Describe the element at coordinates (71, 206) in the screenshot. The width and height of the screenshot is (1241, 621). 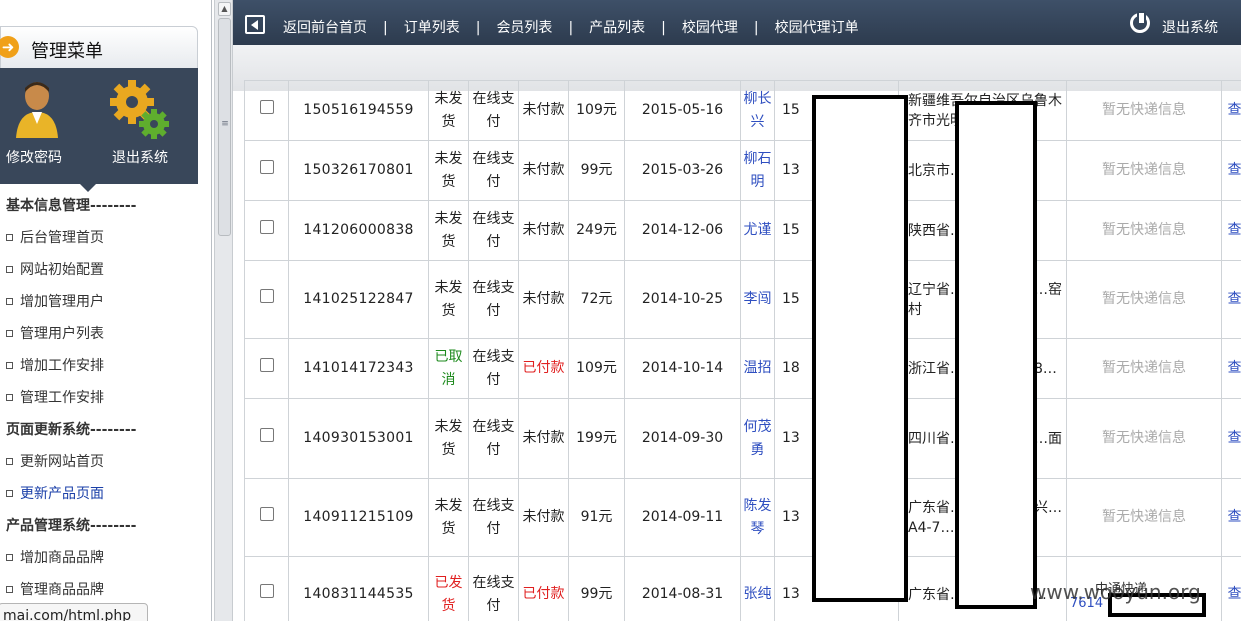
I see `section-title-basic: 基本信息管理--------` at that location.